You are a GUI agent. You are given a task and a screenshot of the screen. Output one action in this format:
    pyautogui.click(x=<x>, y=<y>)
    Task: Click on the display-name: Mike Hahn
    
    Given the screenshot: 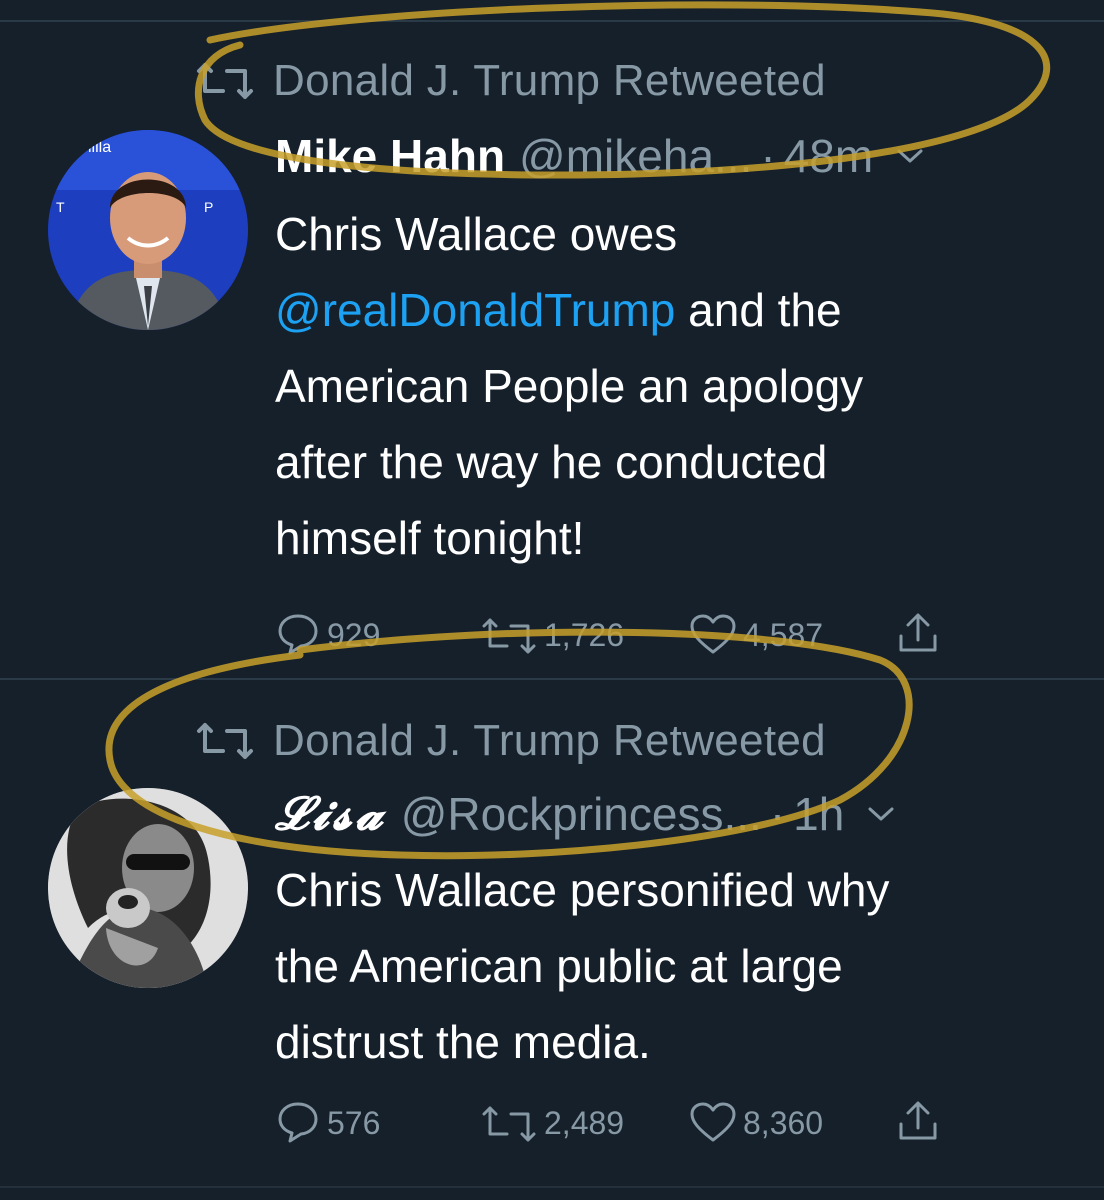 What is the action you would take?
    pyautogui.click(x=390, y=156)
    